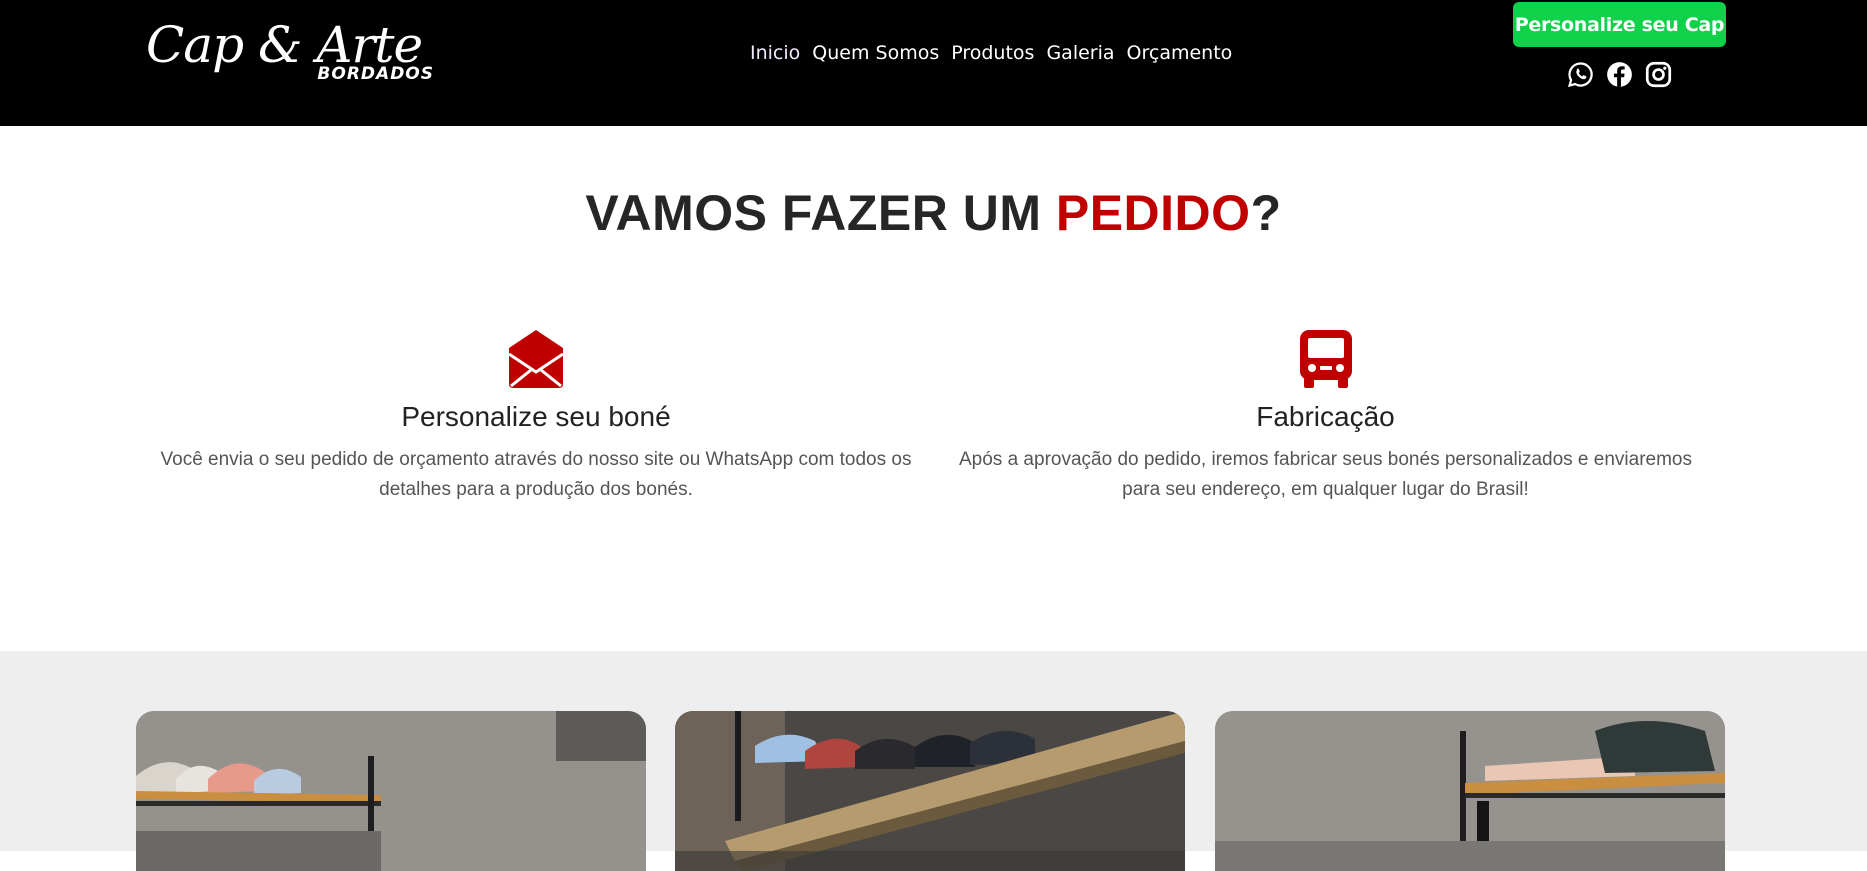 Image resolution: width=1867 pixels, height=871 pixels. Describe the element at coordinates (1658, 74) in the screenshot. I see `instagram-icon` at that location.